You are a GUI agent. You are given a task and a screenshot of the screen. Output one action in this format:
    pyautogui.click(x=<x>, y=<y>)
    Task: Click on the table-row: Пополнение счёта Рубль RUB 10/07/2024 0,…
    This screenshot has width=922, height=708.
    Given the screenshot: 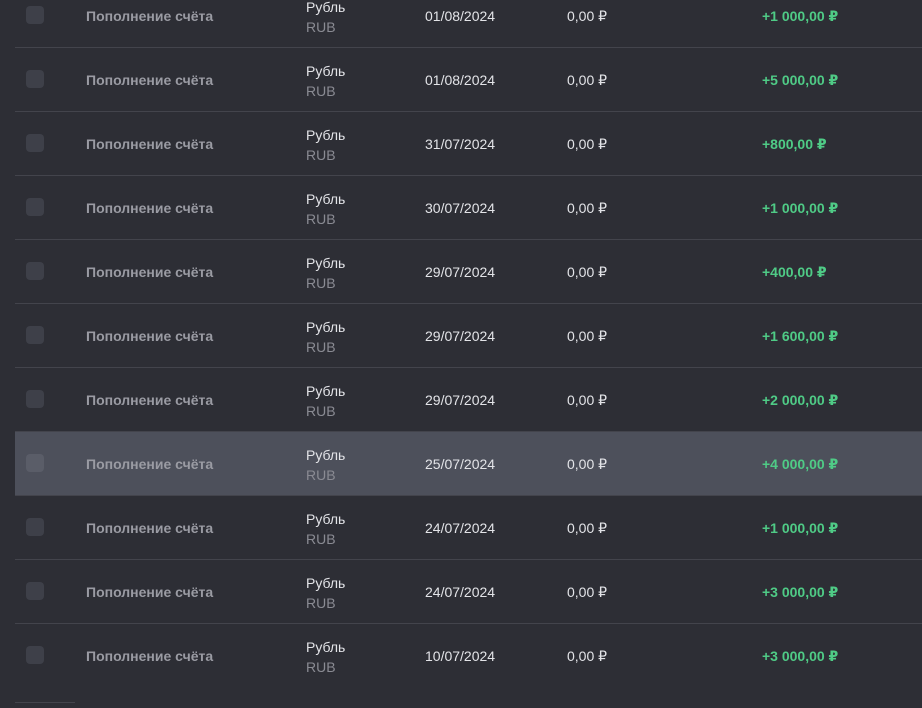 What is the action you would take?
    pyautogui.click(x=468, y=656)
    